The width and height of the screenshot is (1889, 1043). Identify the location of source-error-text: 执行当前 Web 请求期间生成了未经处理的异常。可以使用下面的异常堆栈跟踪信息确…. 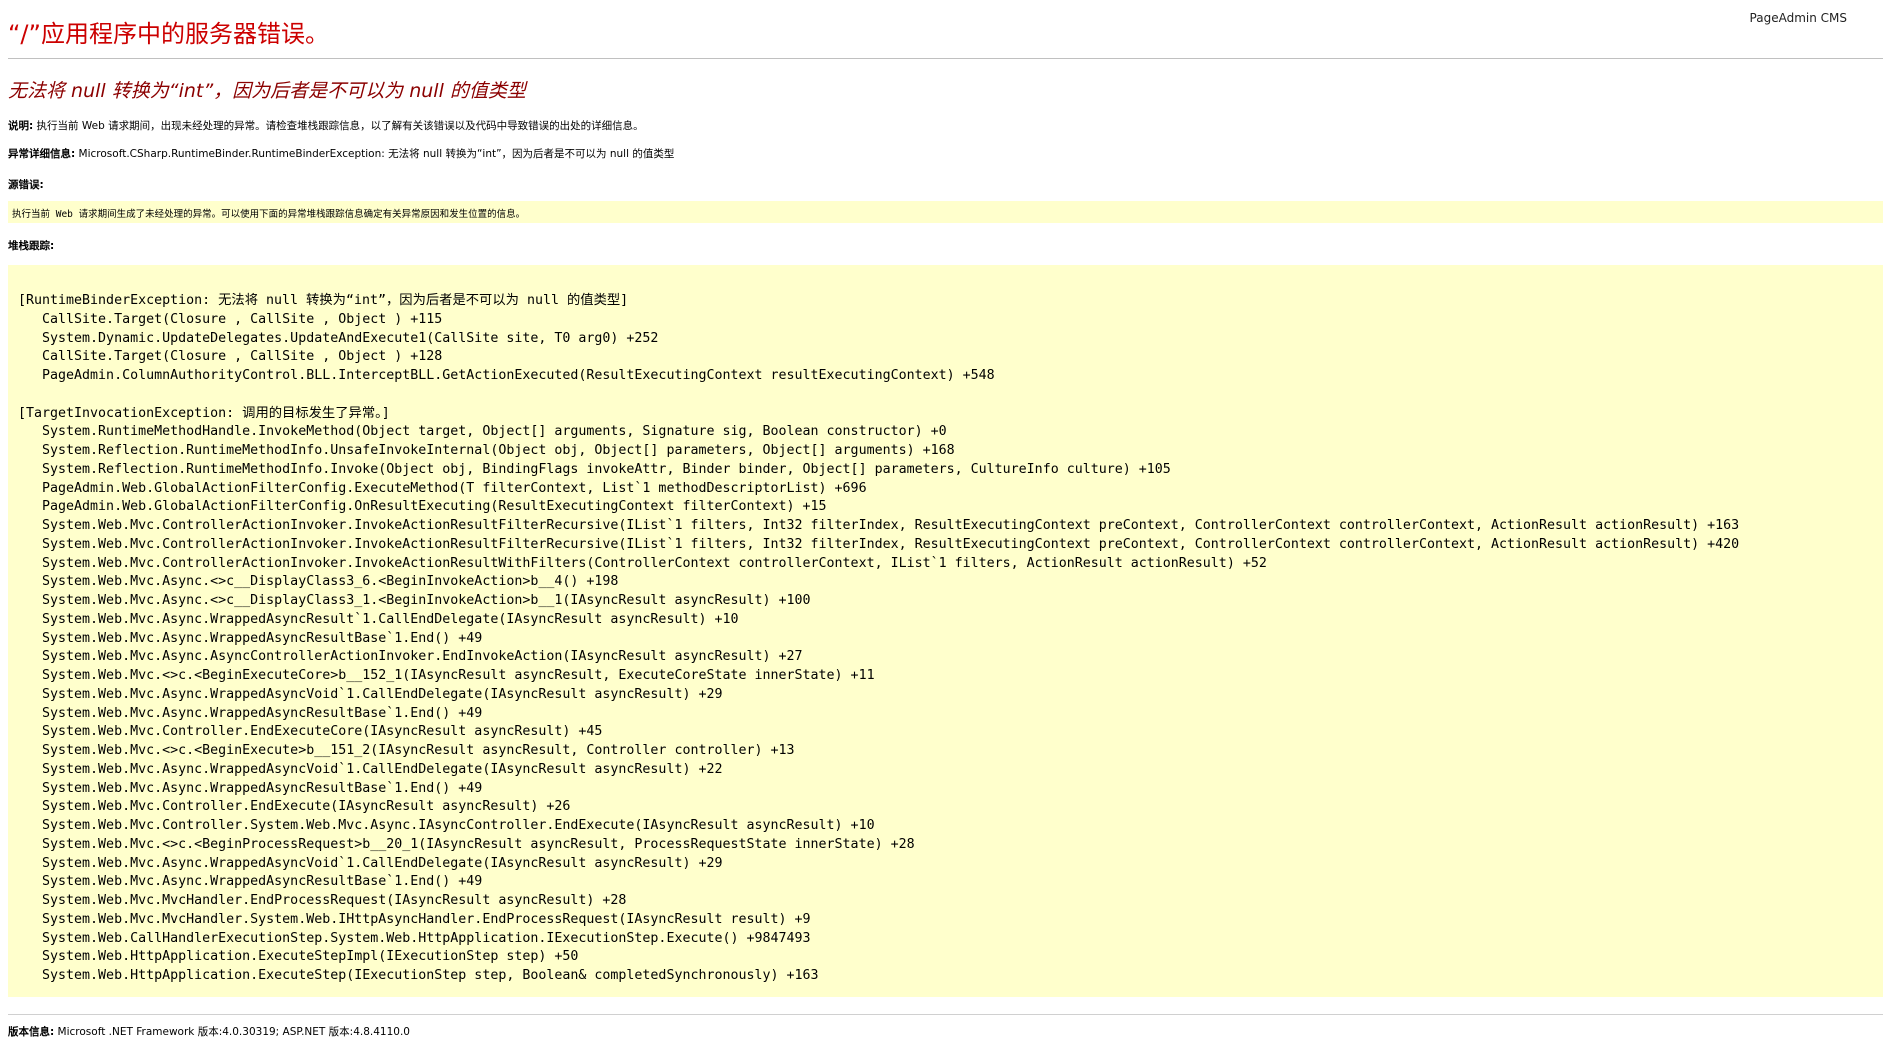
(269, 214).